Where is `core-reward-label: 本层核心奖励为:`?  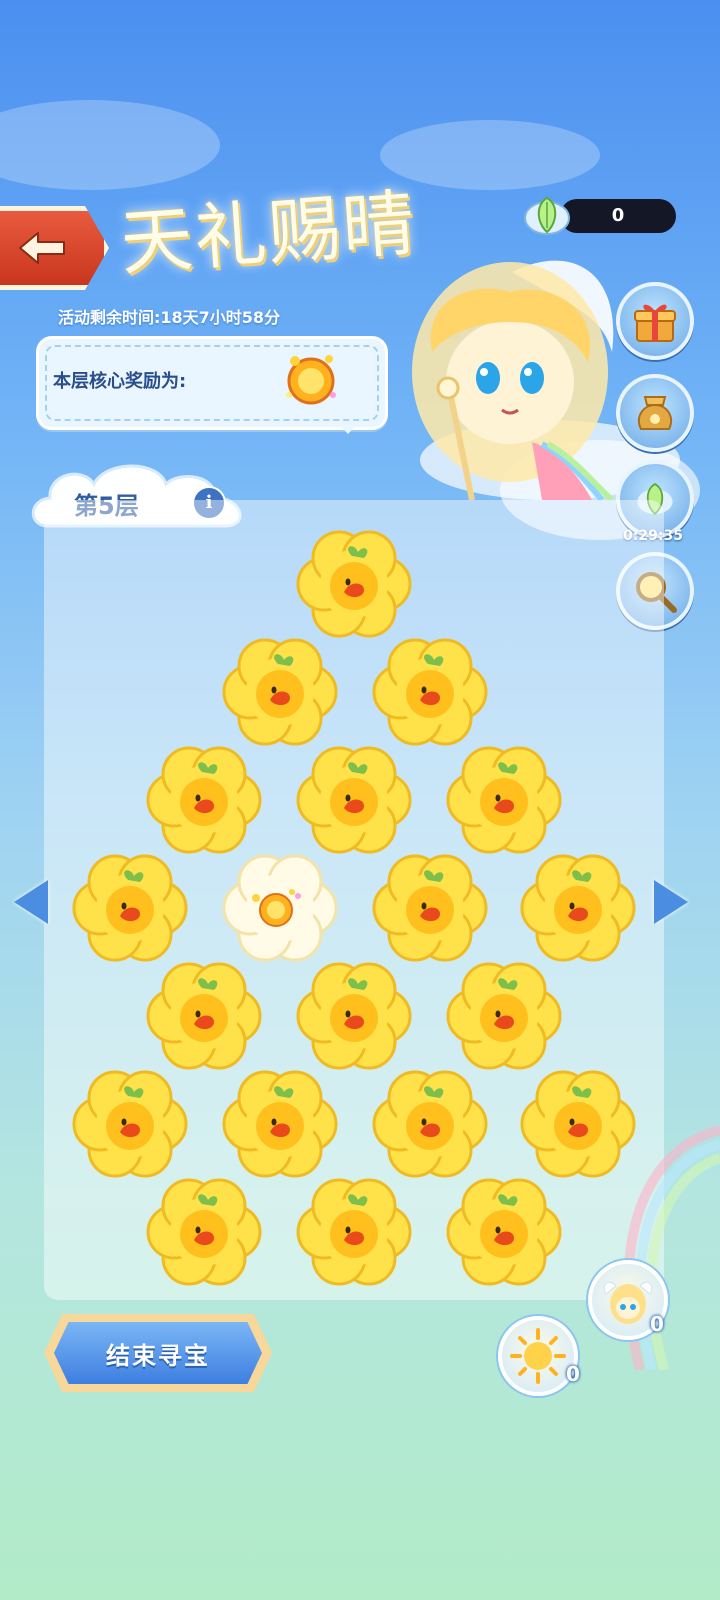 core-reward-label: 本层核心奖励为: is located at coordinates (120, 381).